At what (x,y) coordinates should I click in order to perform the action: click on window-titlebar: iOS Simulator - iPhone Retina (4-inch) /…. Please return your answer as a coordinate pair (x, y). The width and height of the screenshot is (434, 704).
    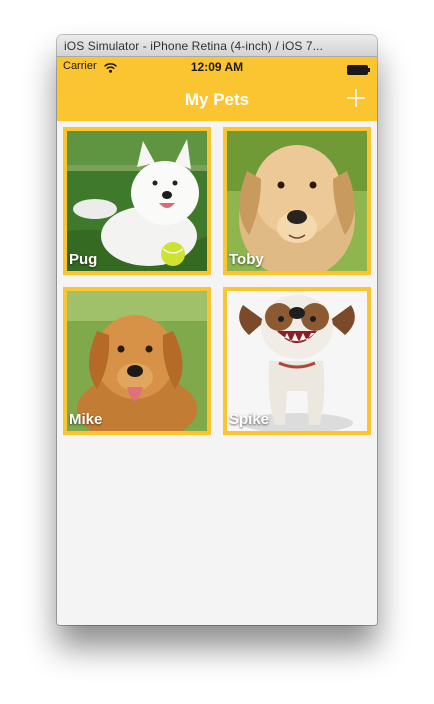
    Looking at the image, I should click on (217, 46).